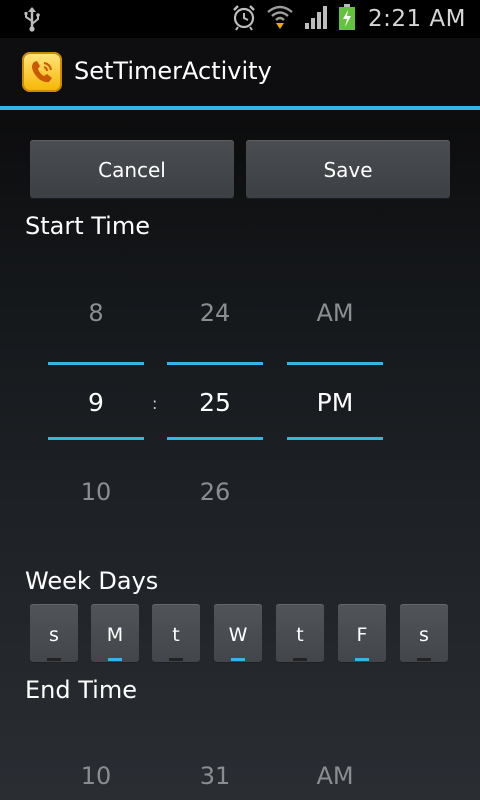 This screenshot has height=800, width=480. I want to click on usb-icon, so click(32, 21).